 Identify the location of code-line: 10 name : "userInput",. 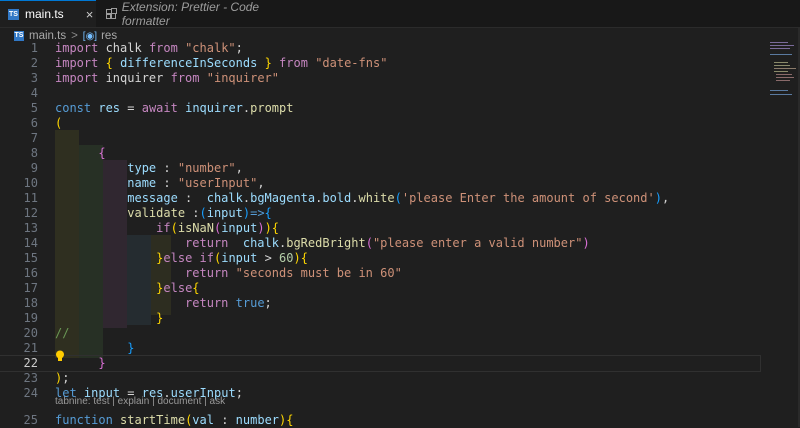
(380, 183).